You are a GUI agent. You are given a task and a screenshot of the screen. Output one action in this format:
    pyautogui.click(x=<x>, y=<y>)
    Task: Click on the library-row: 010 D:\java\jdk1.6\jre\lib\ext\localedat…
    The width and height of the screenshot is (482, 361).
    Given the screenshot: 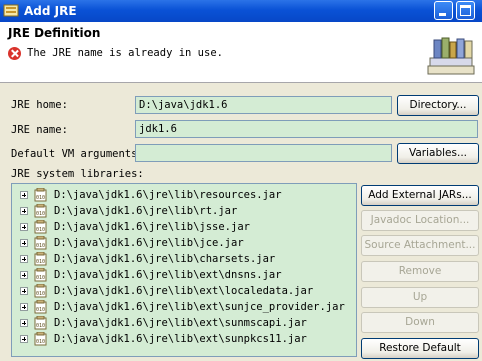 What is the action you would take?
    pyautogui.click(x=184, y=291)
    